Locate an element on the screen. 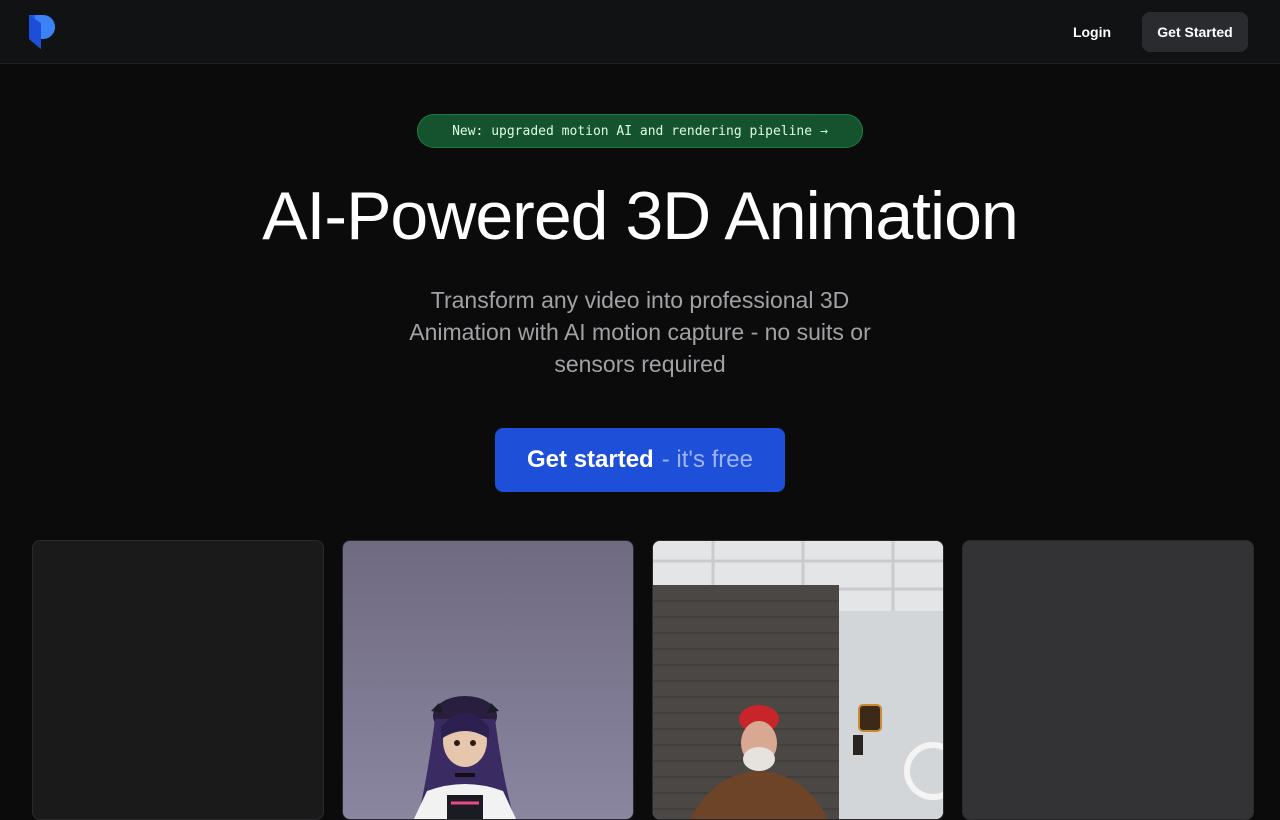 This screenshot has width=1280, height=820. hero-title: AI-Powered 3D Animation is located at coordinates (640, 216).